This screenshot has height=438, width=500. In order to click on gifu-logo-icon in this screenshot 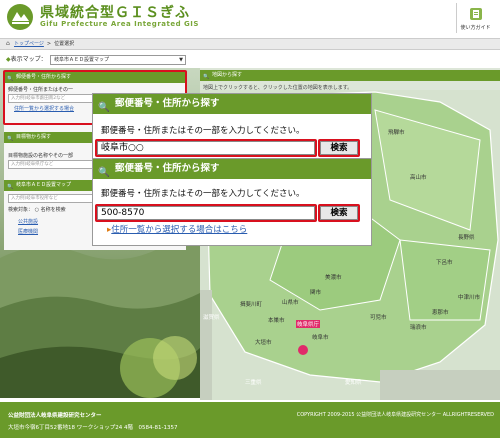, I will do `click(20, 17)`.